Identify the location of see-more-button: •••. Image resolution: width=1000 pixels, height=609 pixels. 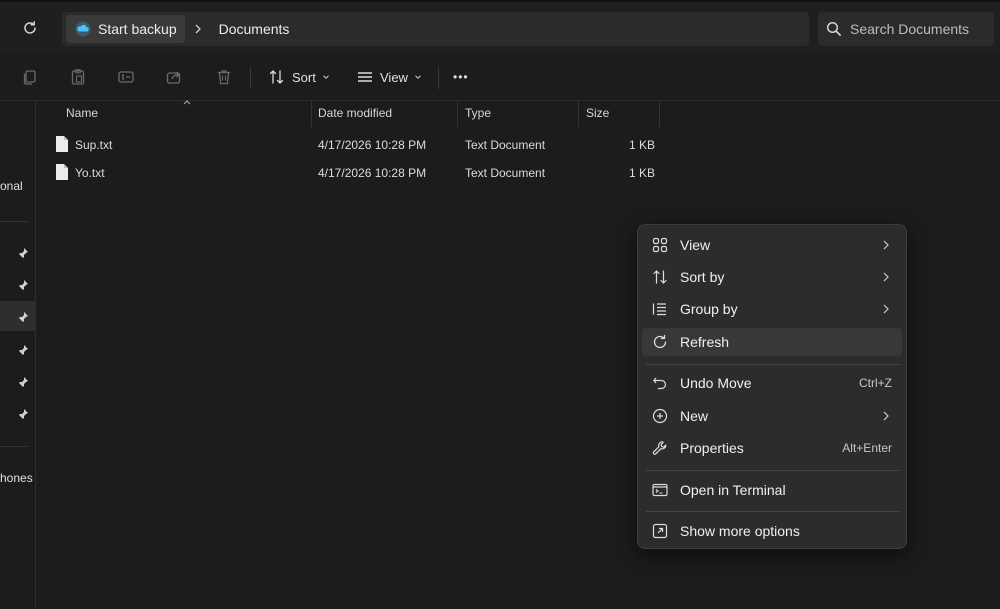
(461, 77).